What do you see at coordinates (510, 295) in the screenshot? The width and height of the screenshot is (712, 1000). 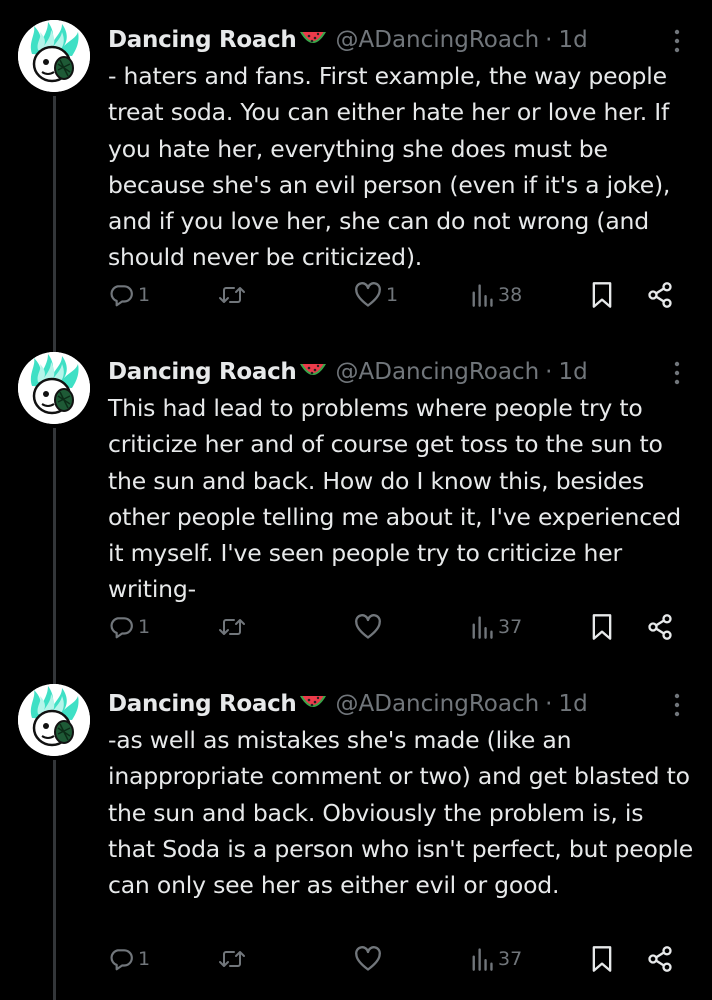 I see `view-count: 38` at bounding box center [510, 295].